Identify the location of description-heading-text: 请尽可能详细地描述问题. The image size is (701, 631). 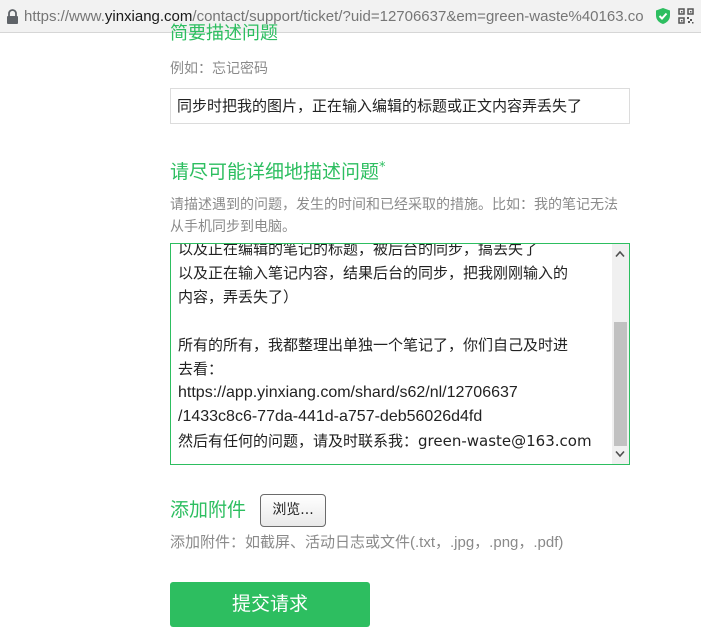
(275, 172).